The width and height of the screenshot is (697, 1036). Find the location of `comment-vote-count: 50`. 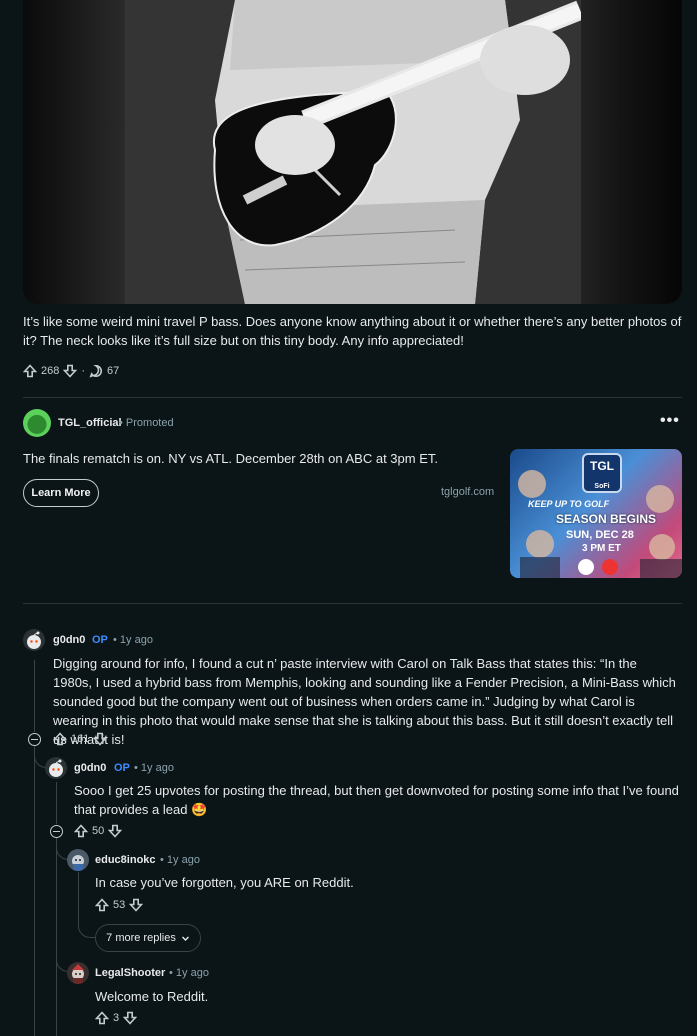

comment-vote-count: 50 is located at coordinates (98, 831).